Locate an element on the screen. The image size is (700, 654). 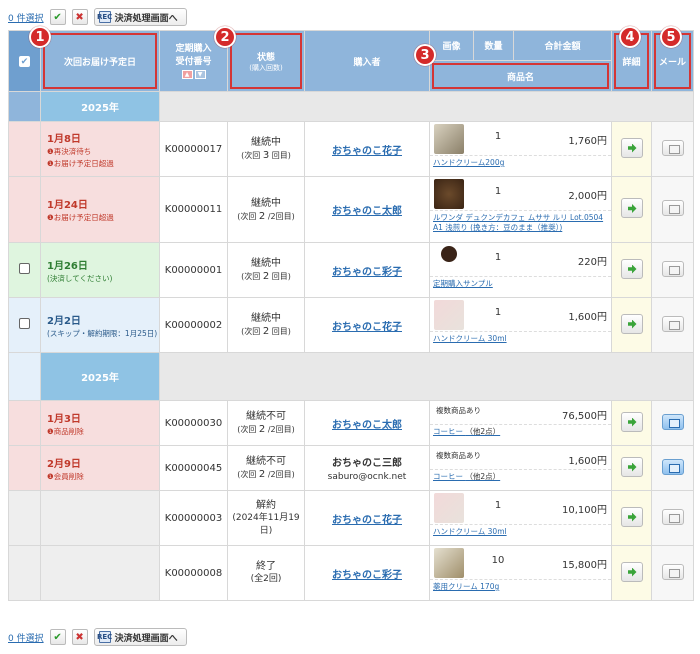
order-number: K00000003 is located at coordinates (193, 518).